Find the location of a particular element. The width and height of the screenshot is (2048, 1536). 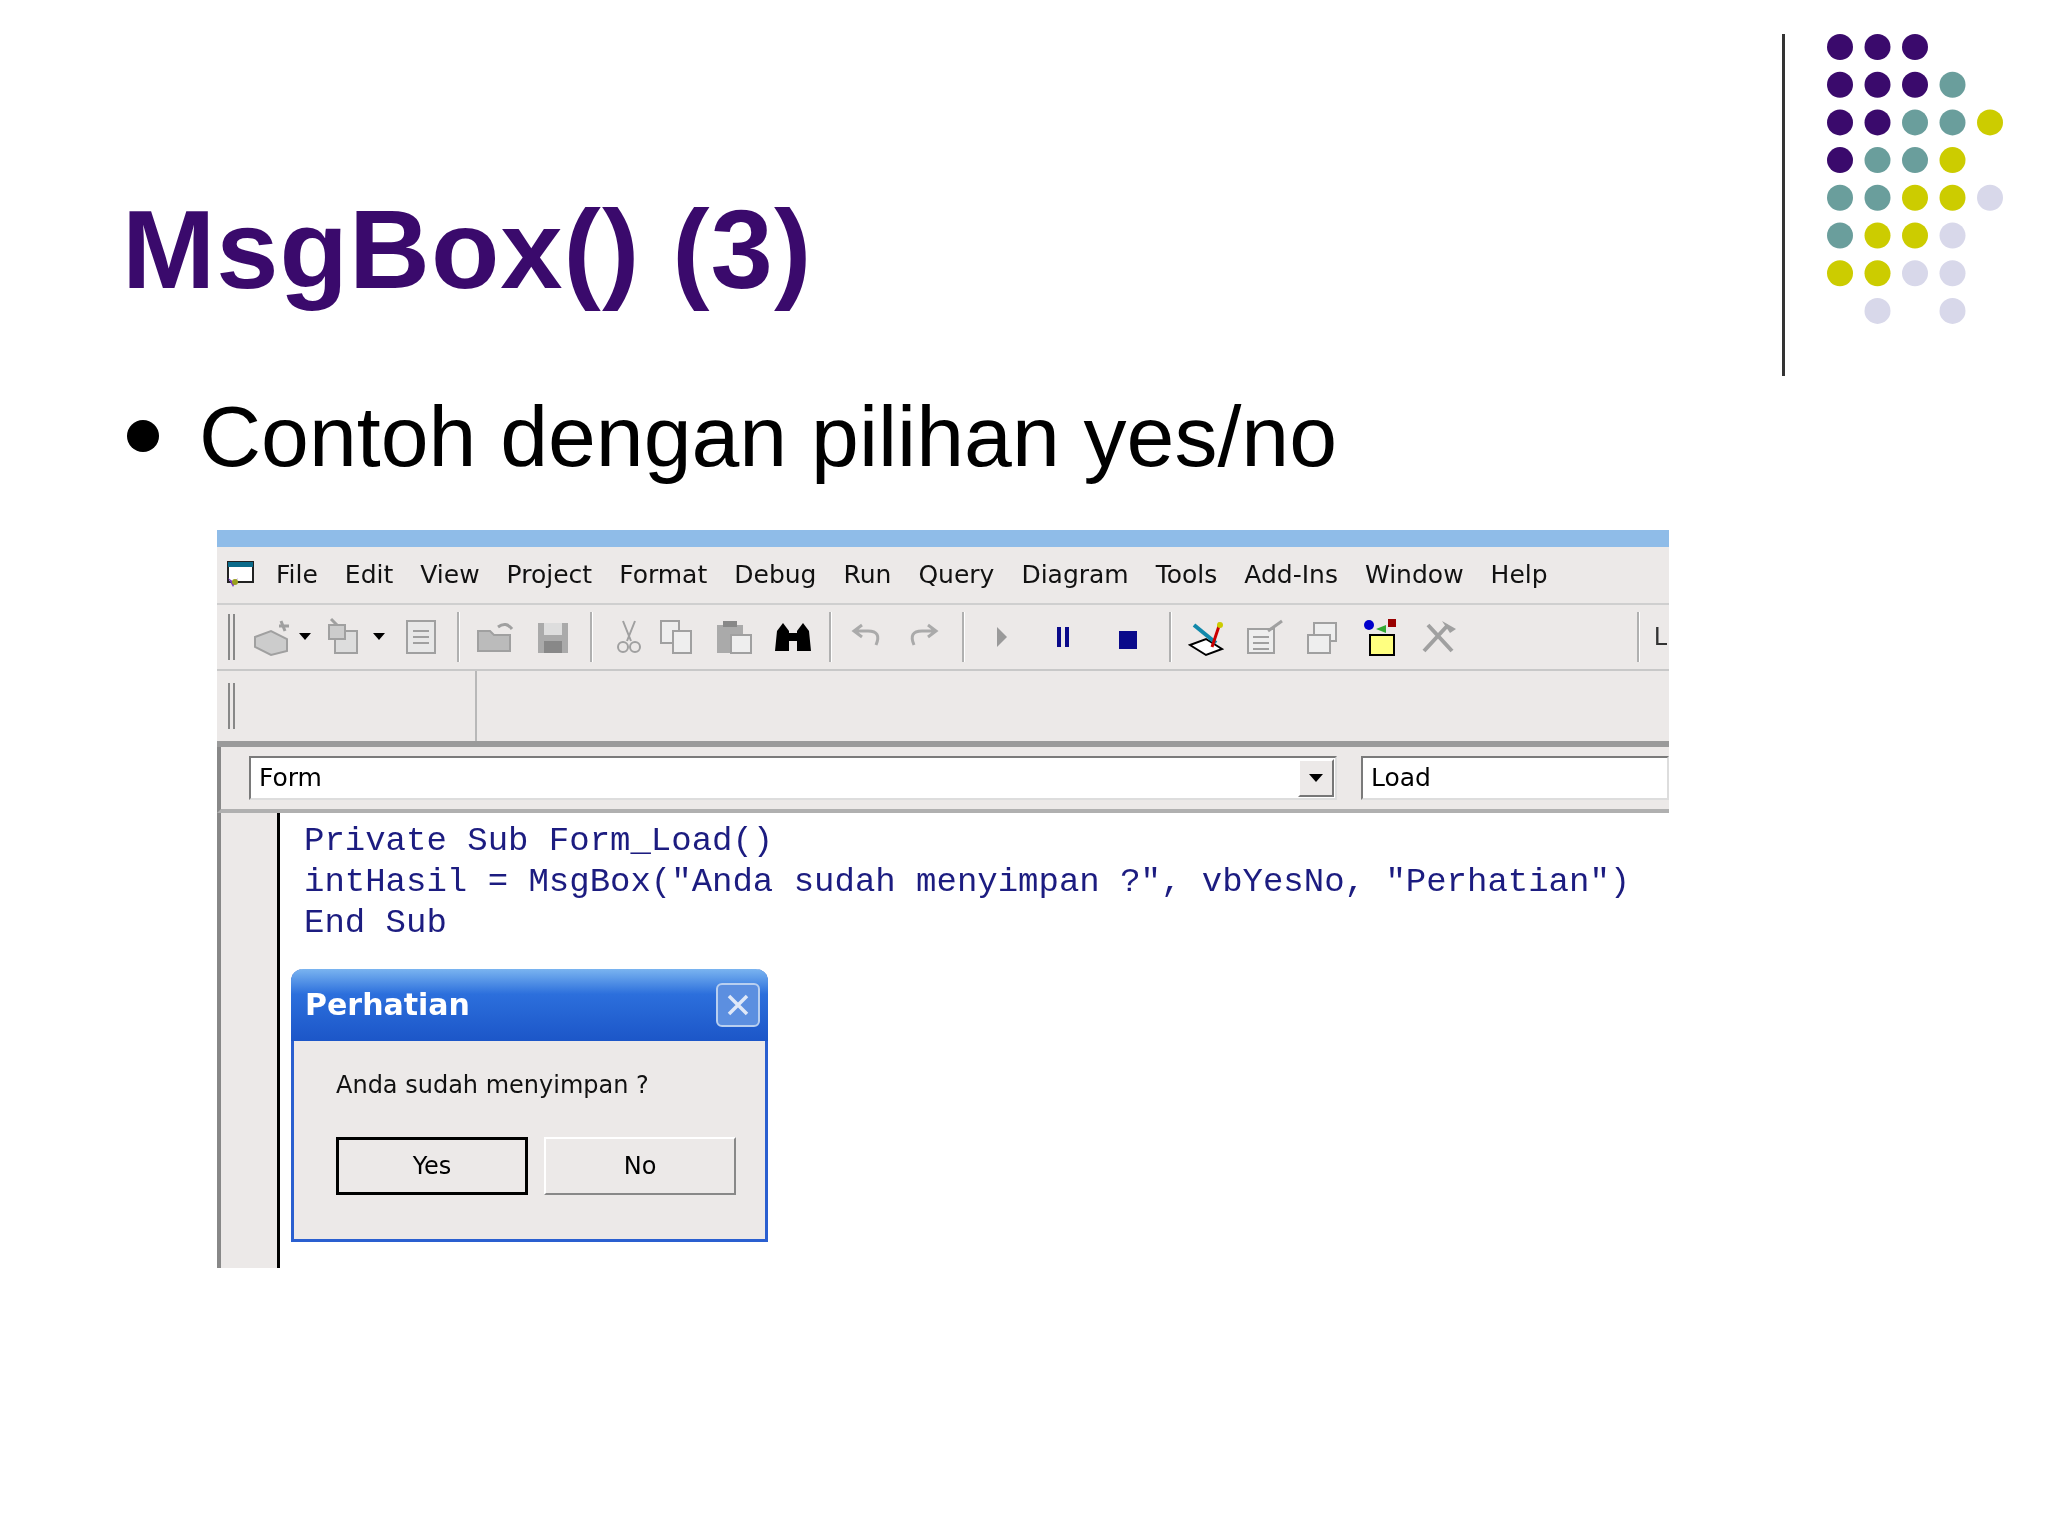

dialog-message: Anda sudah menyimpan ? is located at coordinates (493, 1084).